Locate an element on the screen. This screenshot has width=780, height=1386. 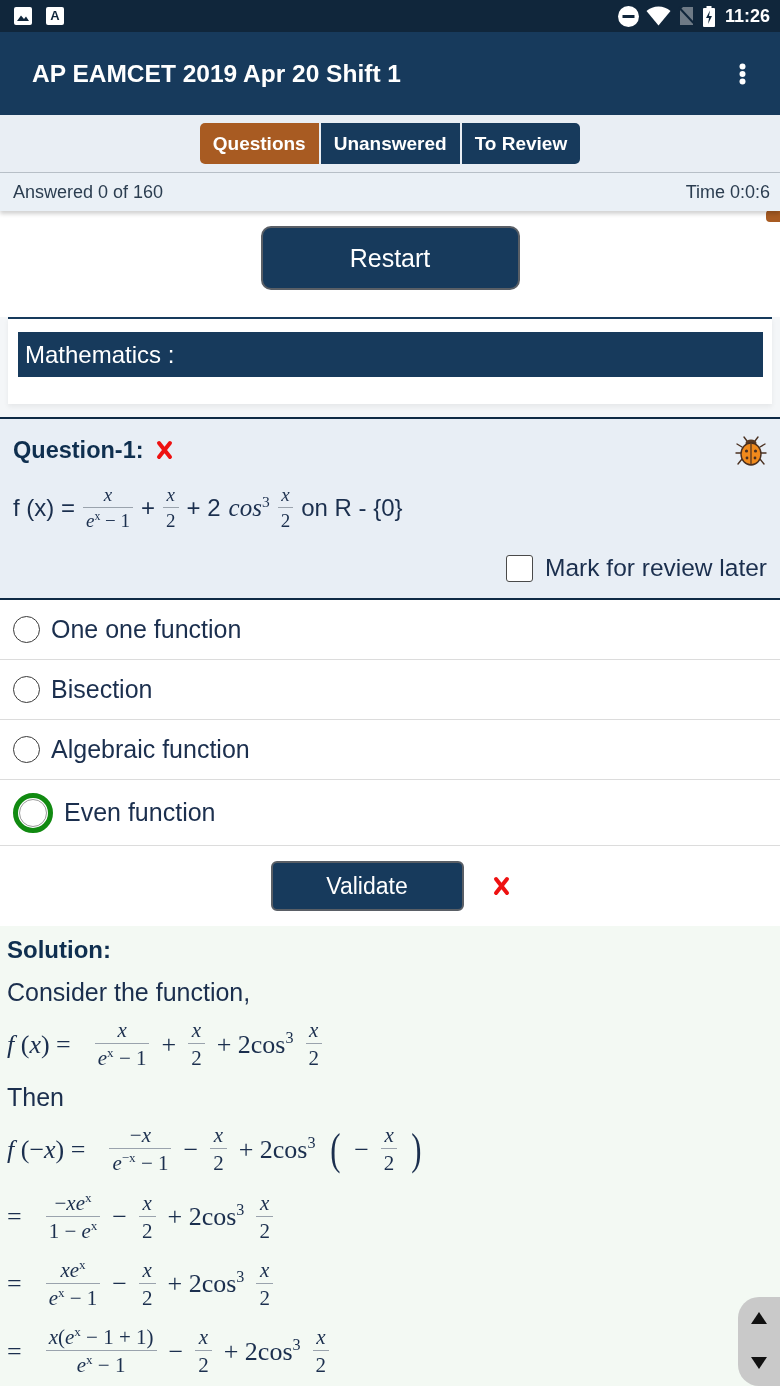
clock: 11:26 is located at coordinates (747, 16).